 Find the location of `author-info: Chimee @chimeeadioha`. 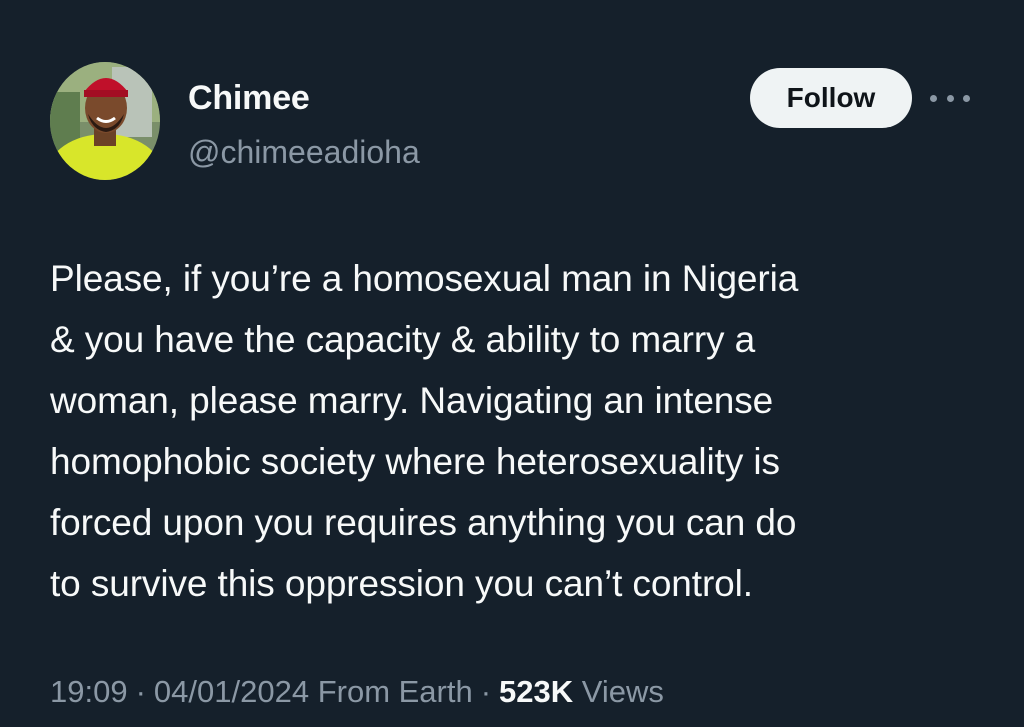

author-info: Chimee @chimeeadioha is located at coordinates (304, 125).